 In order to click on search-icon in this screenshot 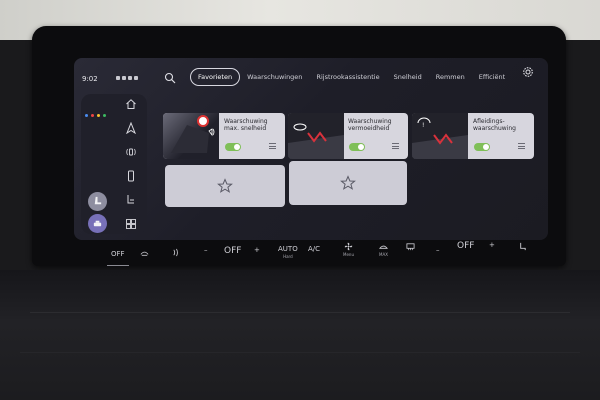, I will do `click(170, 78)`.